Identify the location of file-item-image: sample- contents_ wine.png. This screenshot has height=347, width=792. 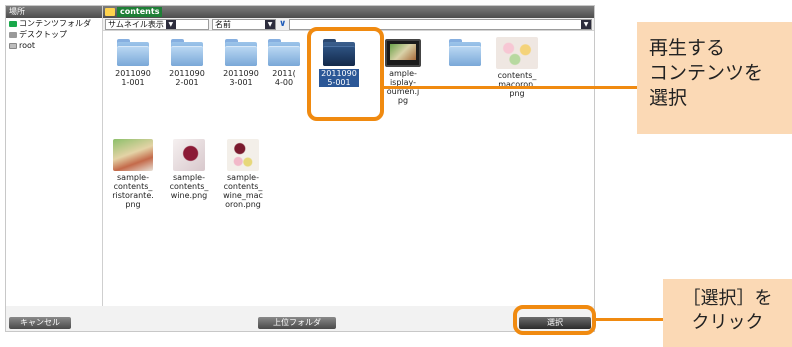
(189, 169).